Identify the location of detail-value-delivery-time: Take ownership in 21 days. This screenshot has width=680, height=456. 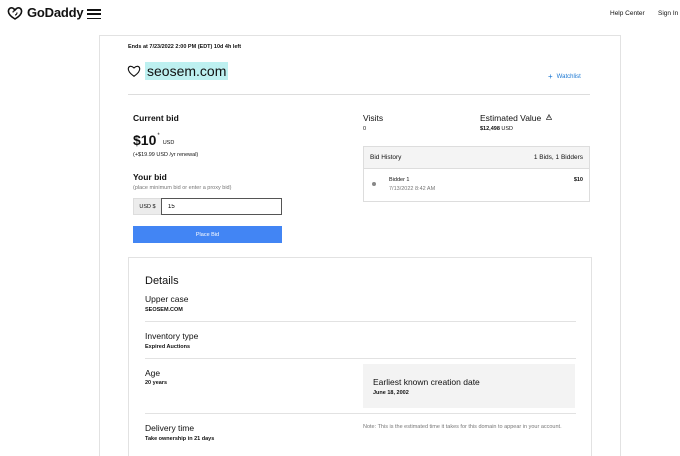
(180, 439).